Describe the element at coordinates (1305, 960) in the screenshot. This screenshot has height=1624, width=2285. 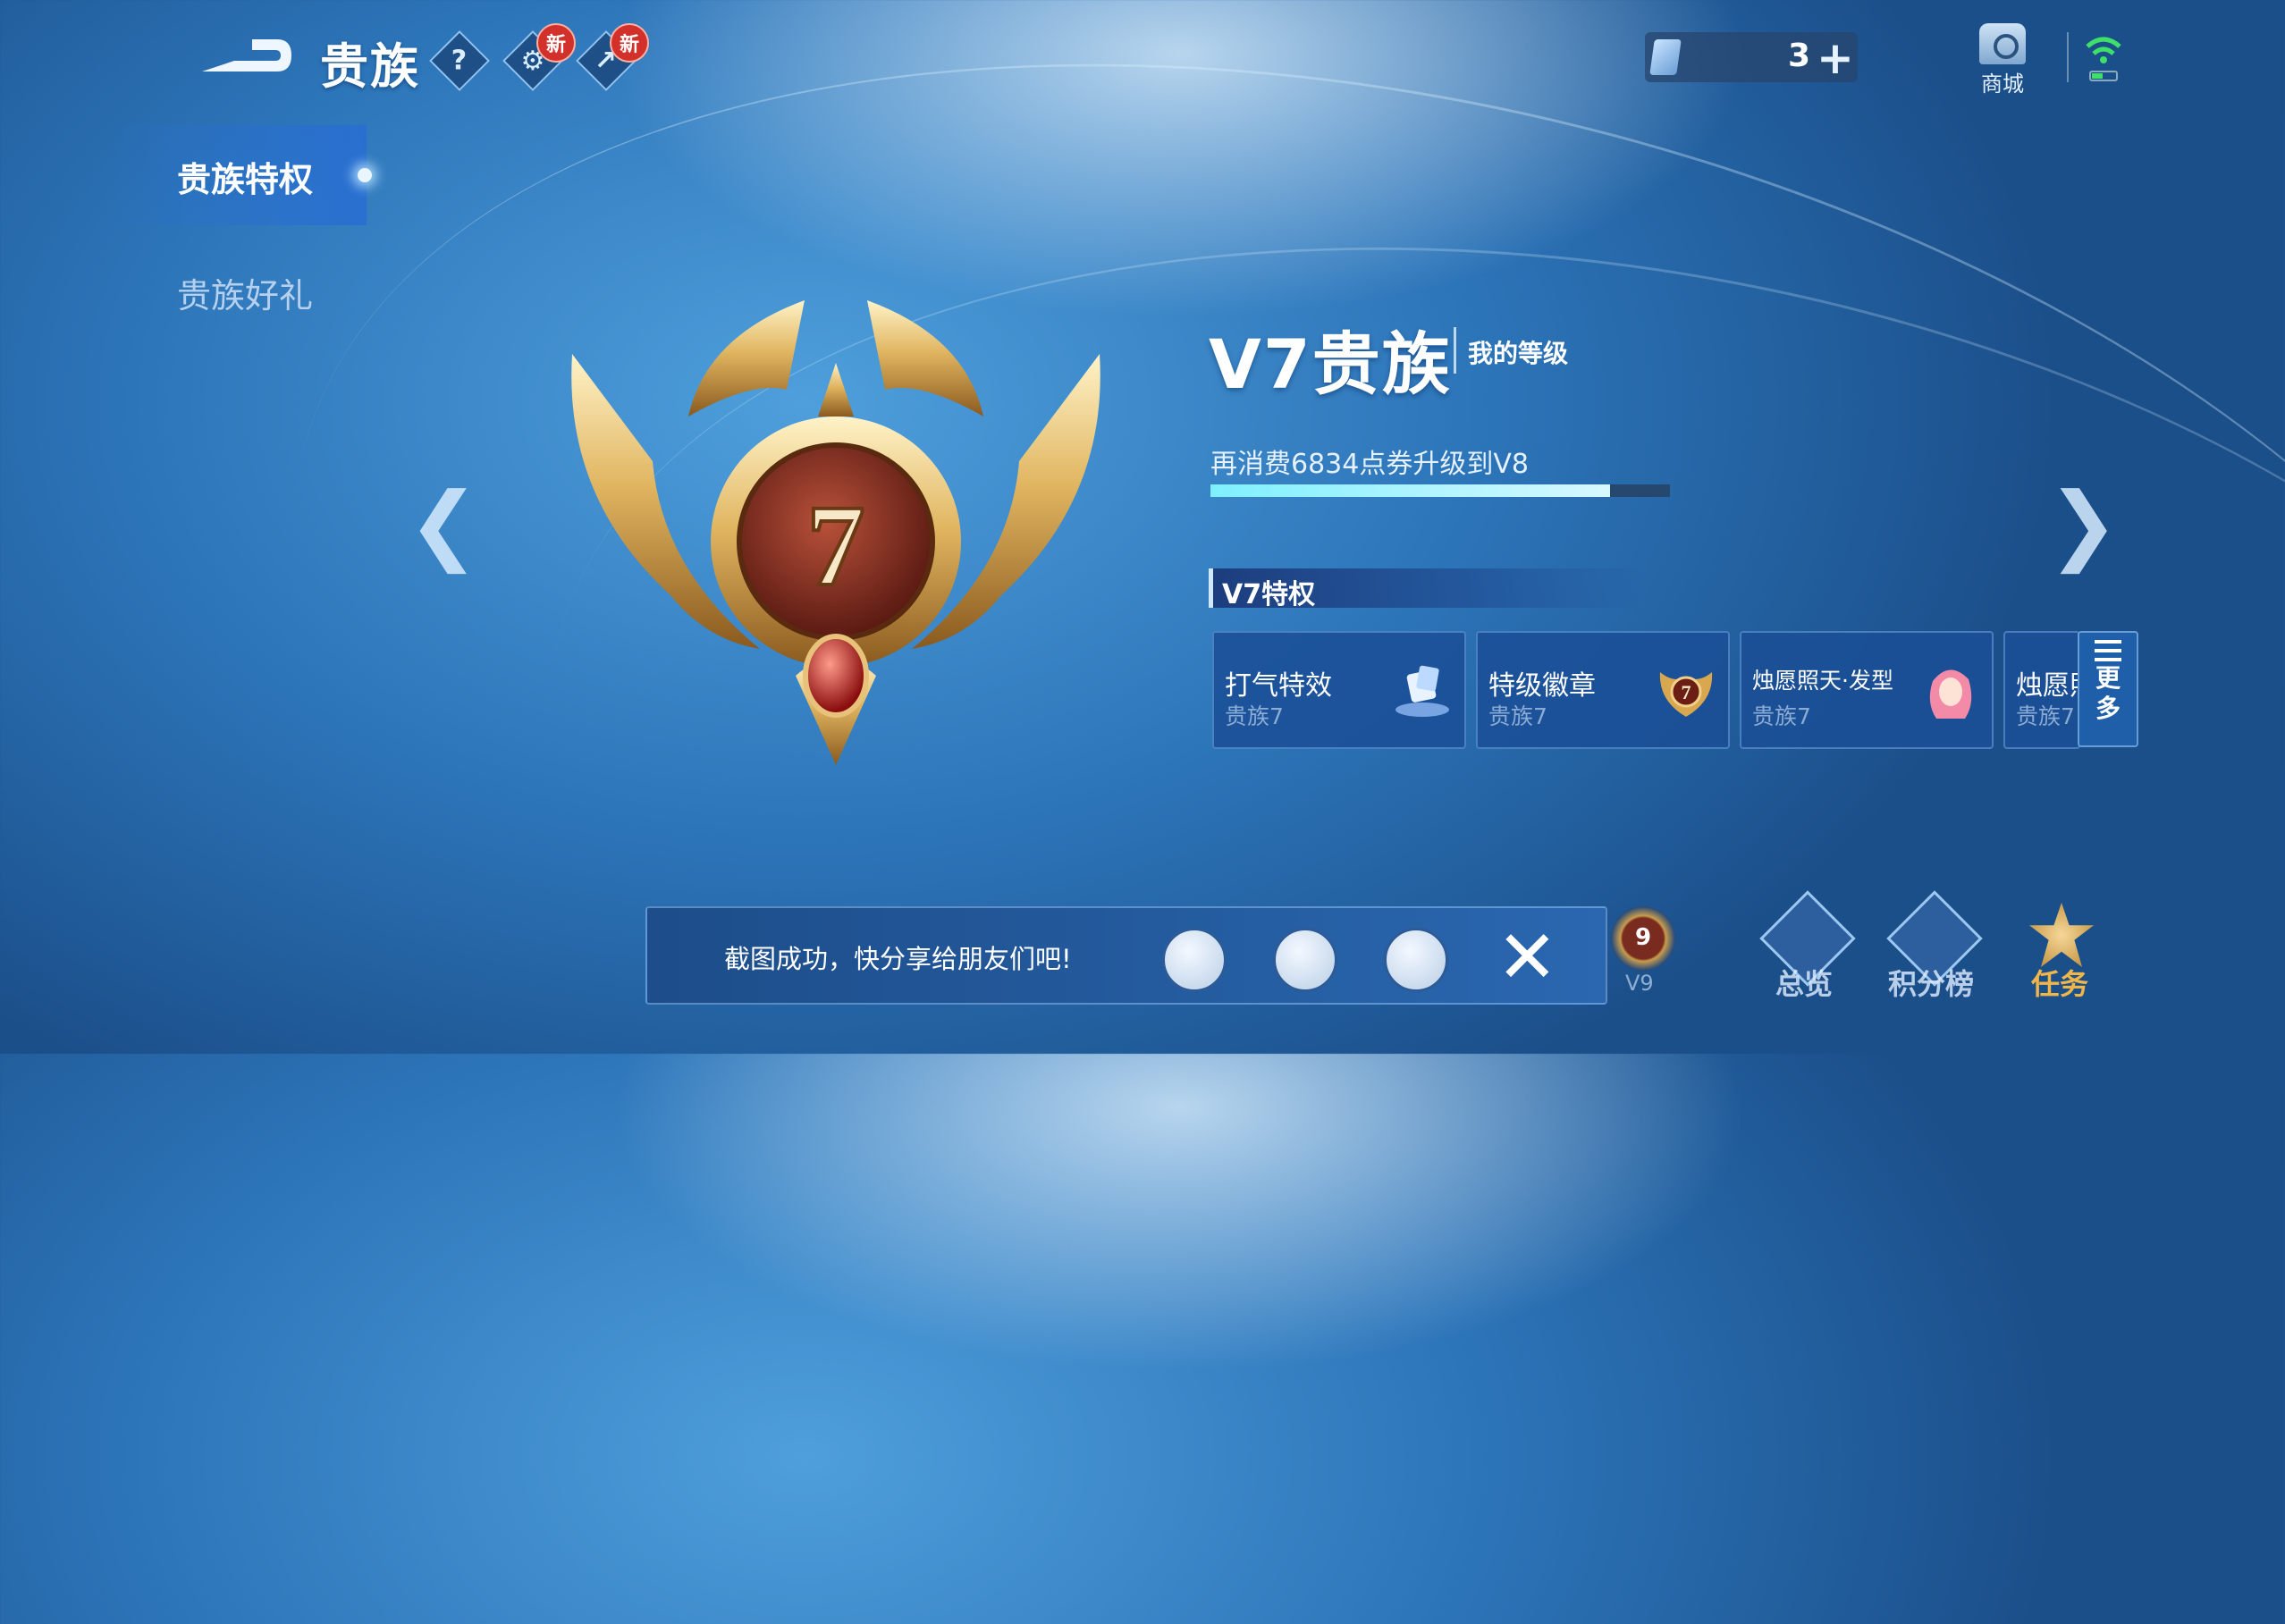
I see `chat-share-icon` at that location.